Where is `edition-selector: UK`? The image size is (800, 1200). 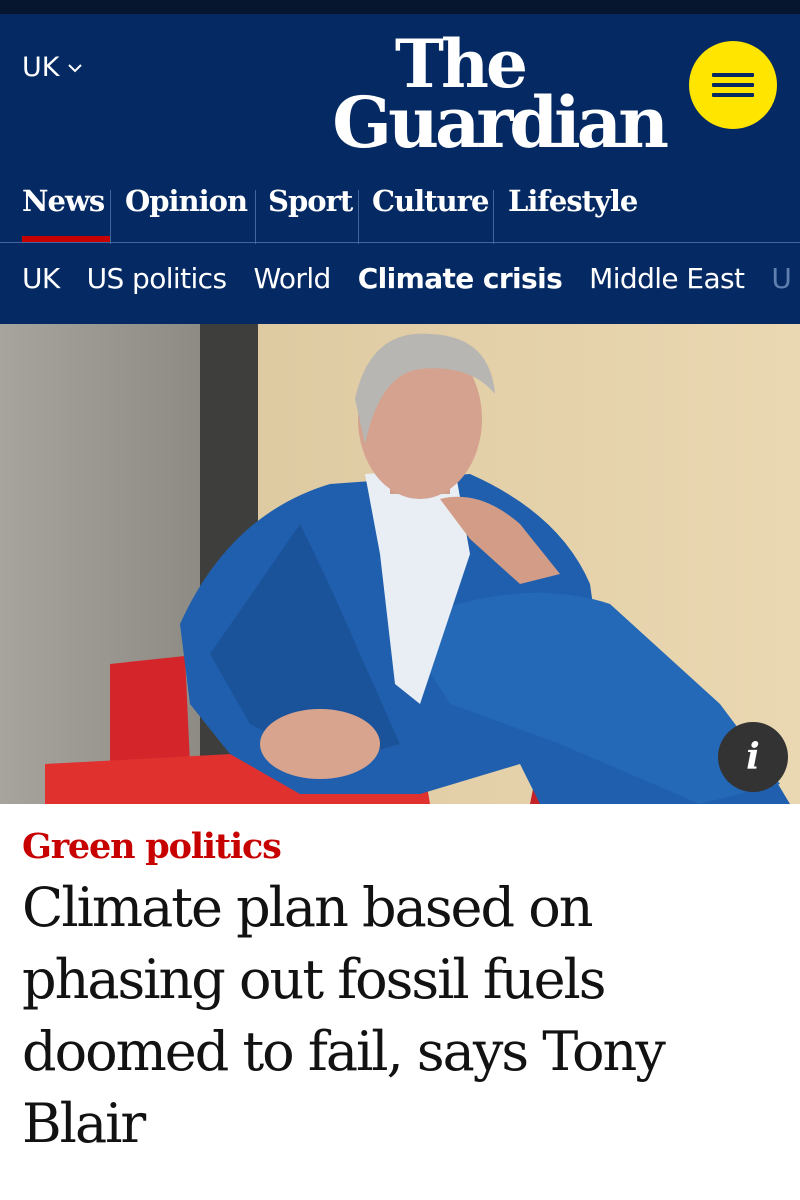 edition-selector: UK is located at coordinates (52, 67).